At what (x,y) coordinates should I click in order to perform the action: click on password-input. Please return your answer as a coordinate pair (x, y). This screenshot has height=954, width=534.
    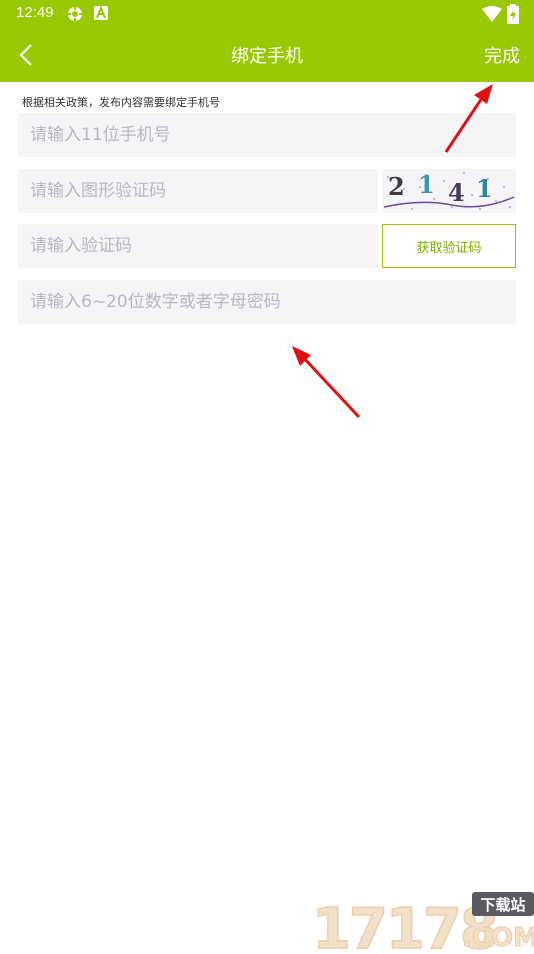
    Looking at the image, I should click on (267, 302).